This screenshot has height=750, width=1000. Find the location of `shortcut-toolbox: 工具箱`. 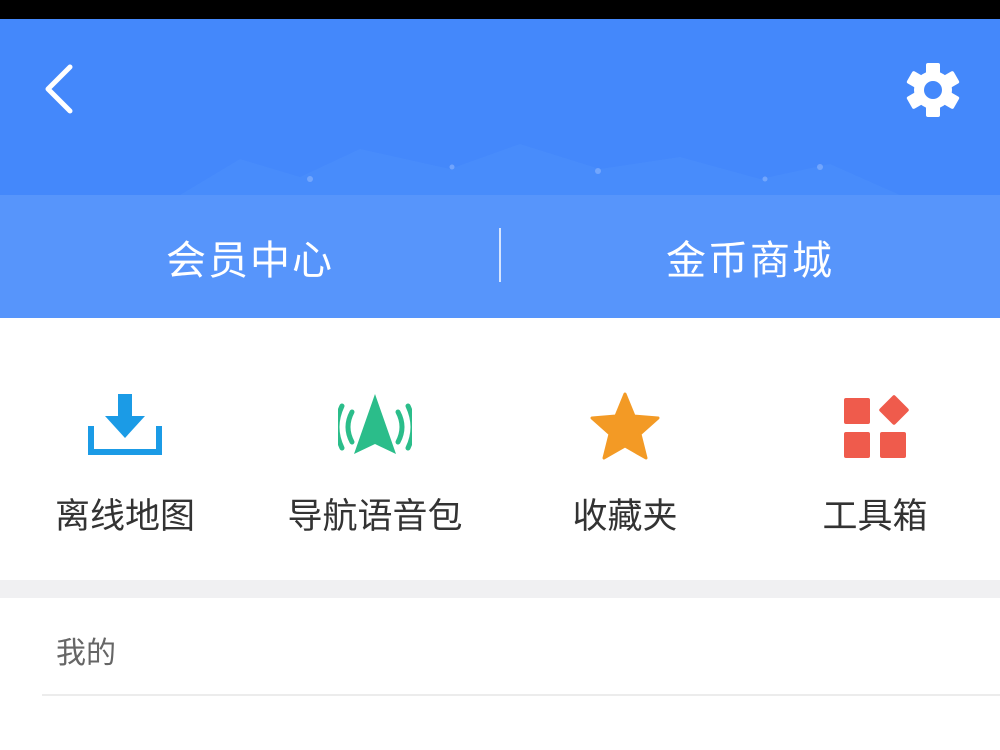

shortcut-toolbox: 工具箱 is located at coordinates (875, 449).